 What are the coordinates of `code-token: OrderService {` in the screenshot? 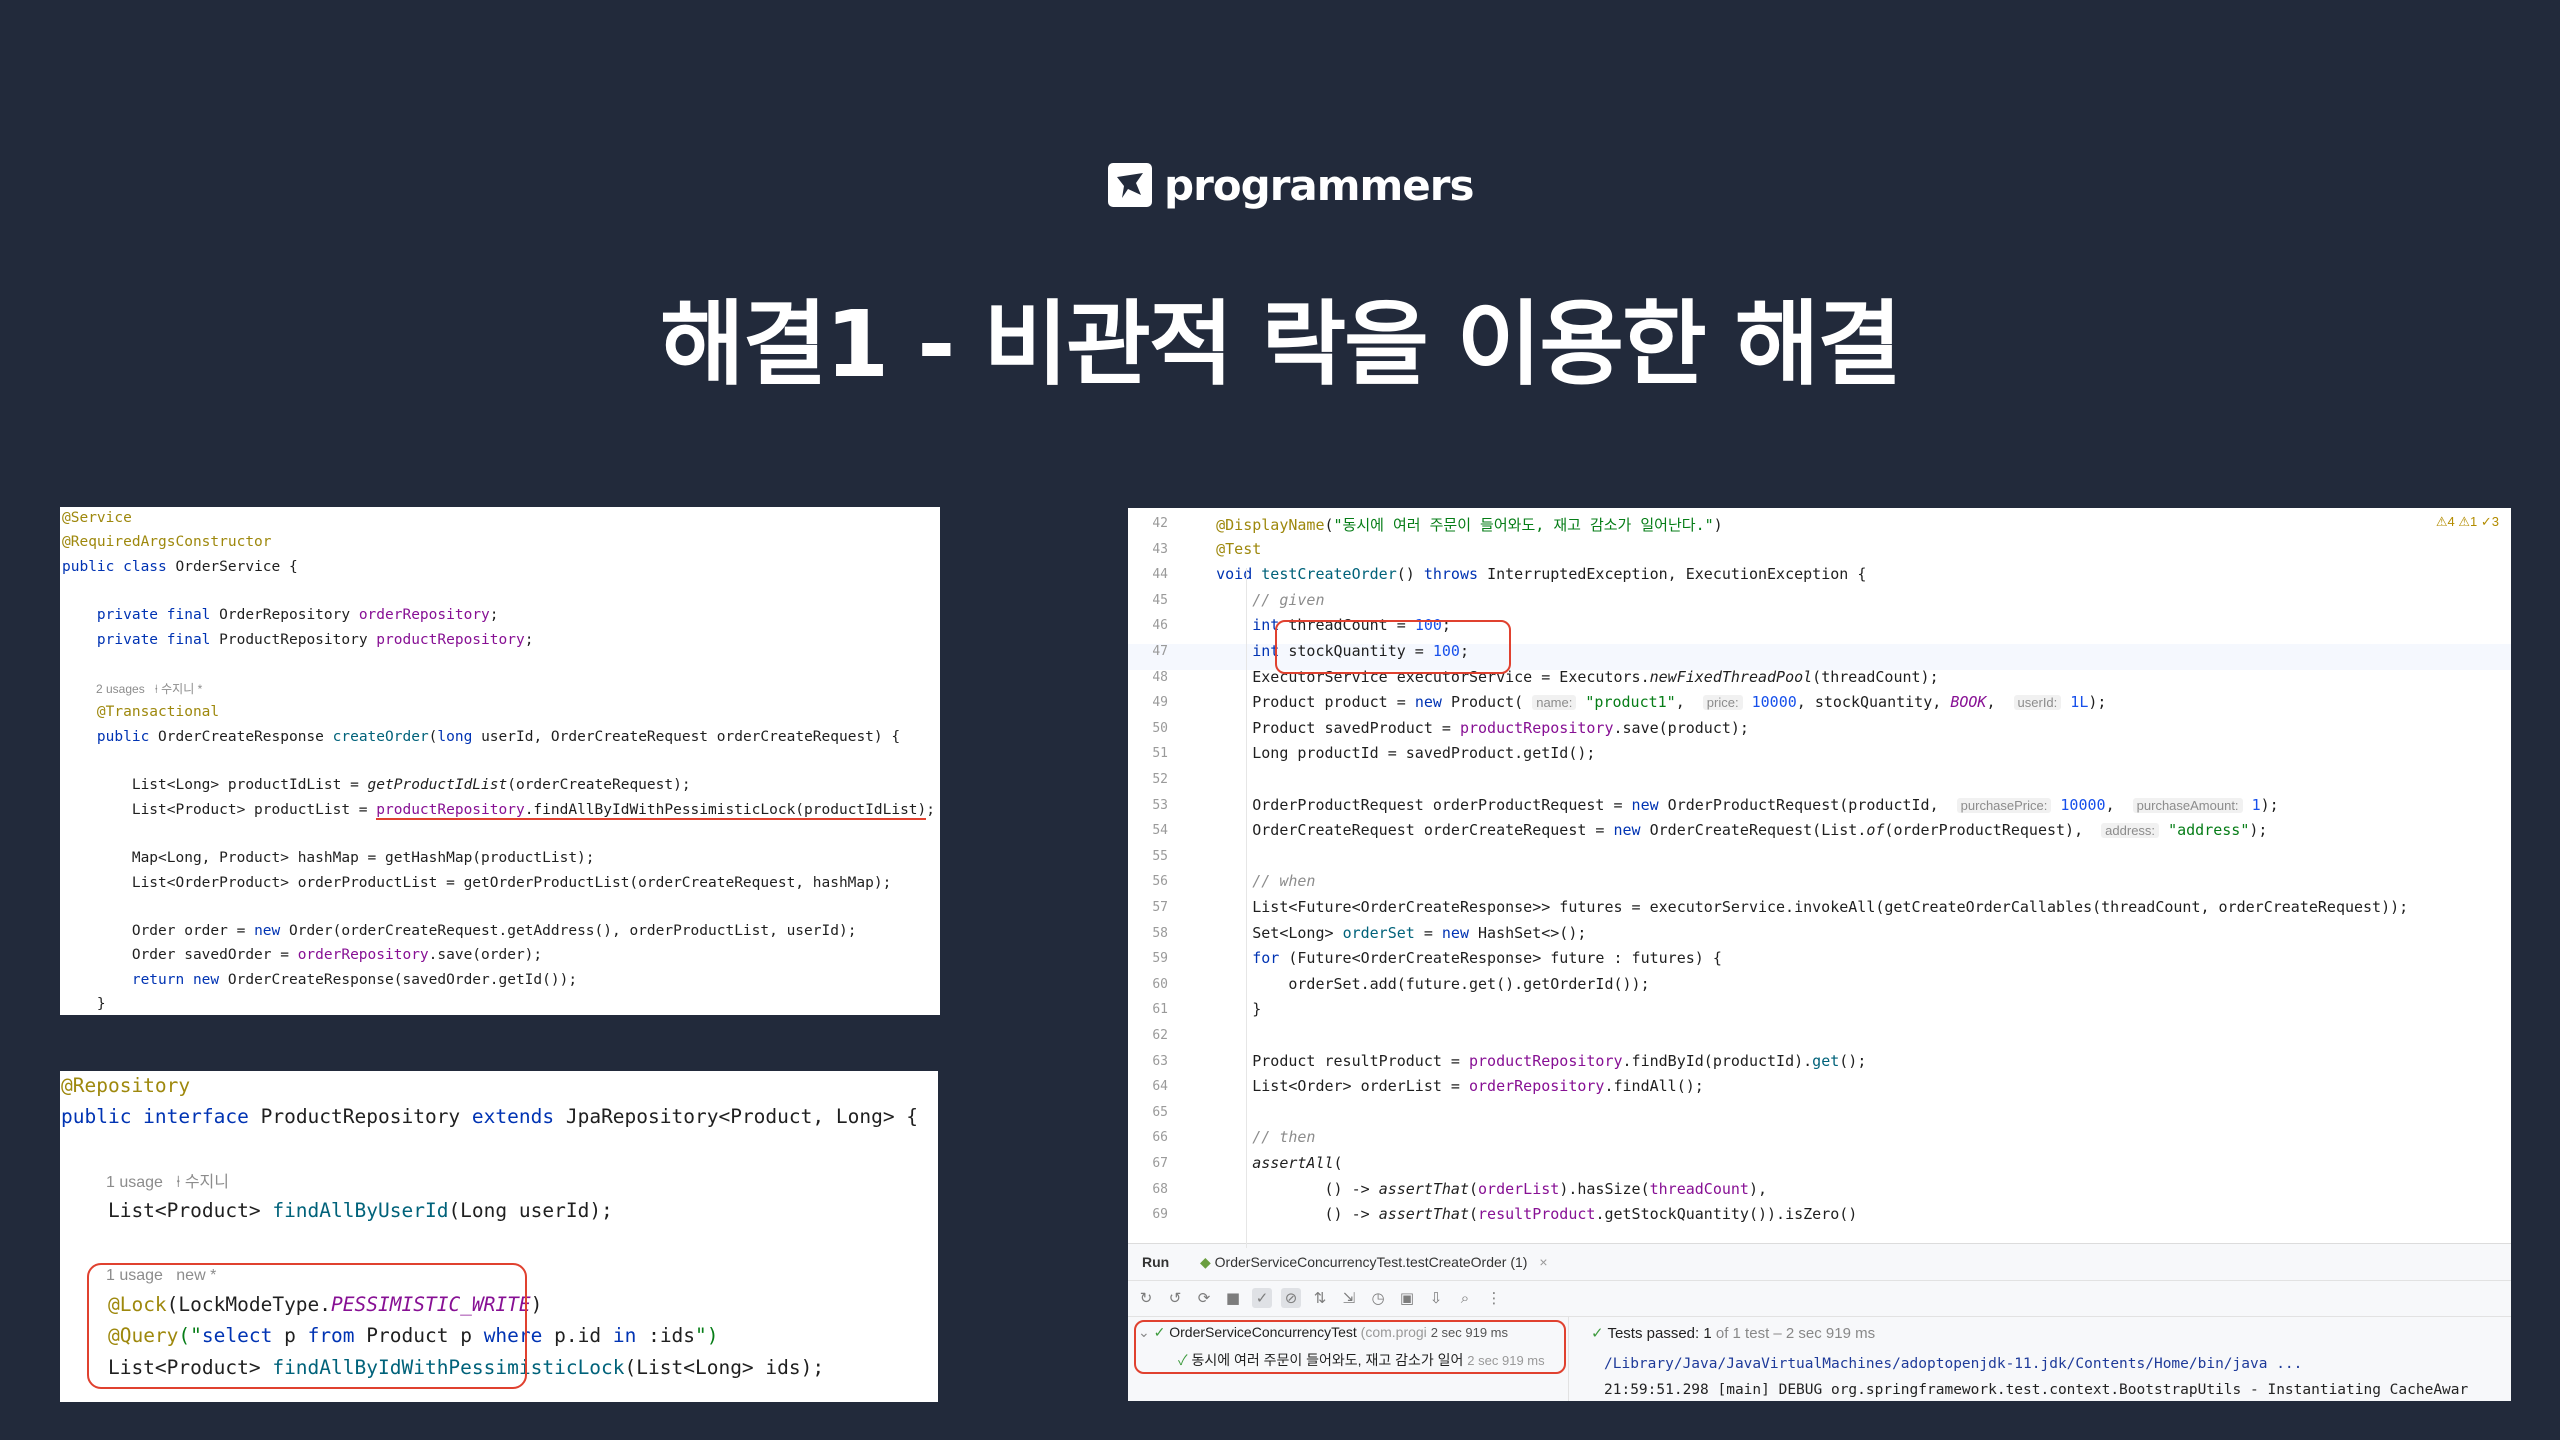 It's located at (236, 566).